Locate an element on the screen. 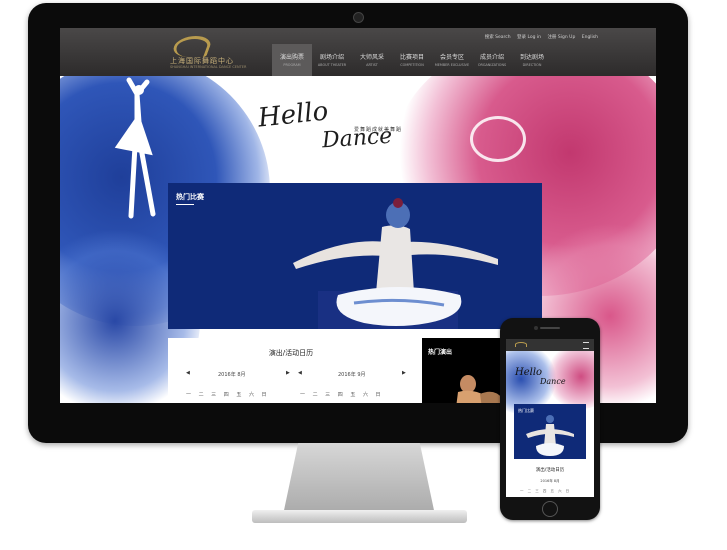 The image size is (727, 550). nav-item-about-theater: 剧场介绍 ABOUT THEATER is located at coordinates (332, 60).